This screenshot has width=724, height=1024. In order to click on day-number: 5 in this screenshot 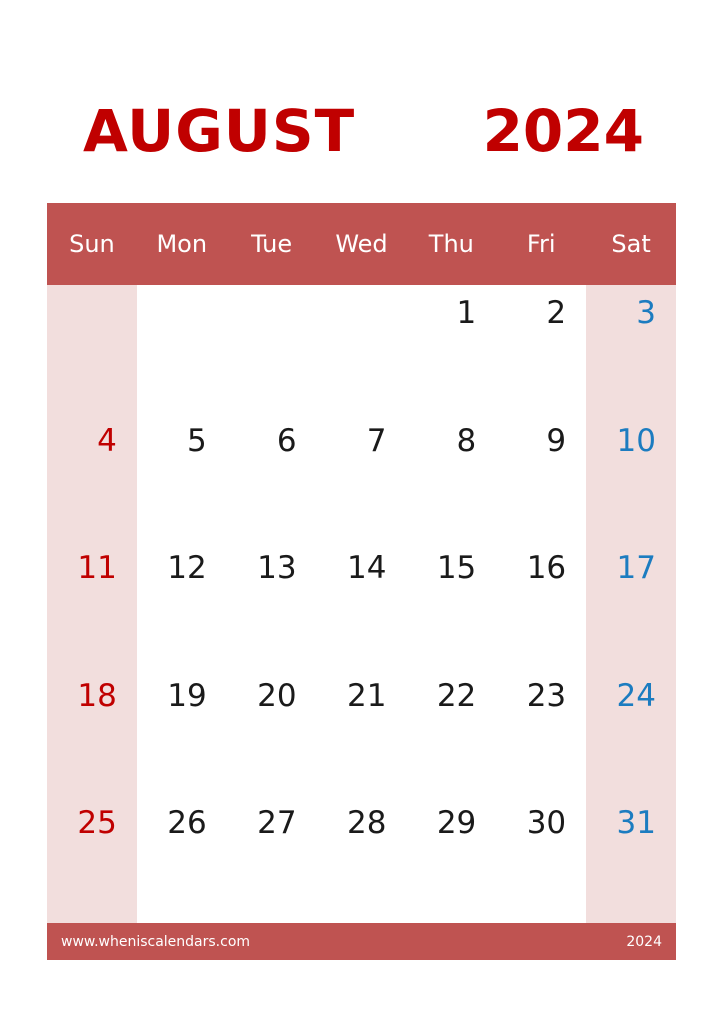, I will do `click(196, 440)`.